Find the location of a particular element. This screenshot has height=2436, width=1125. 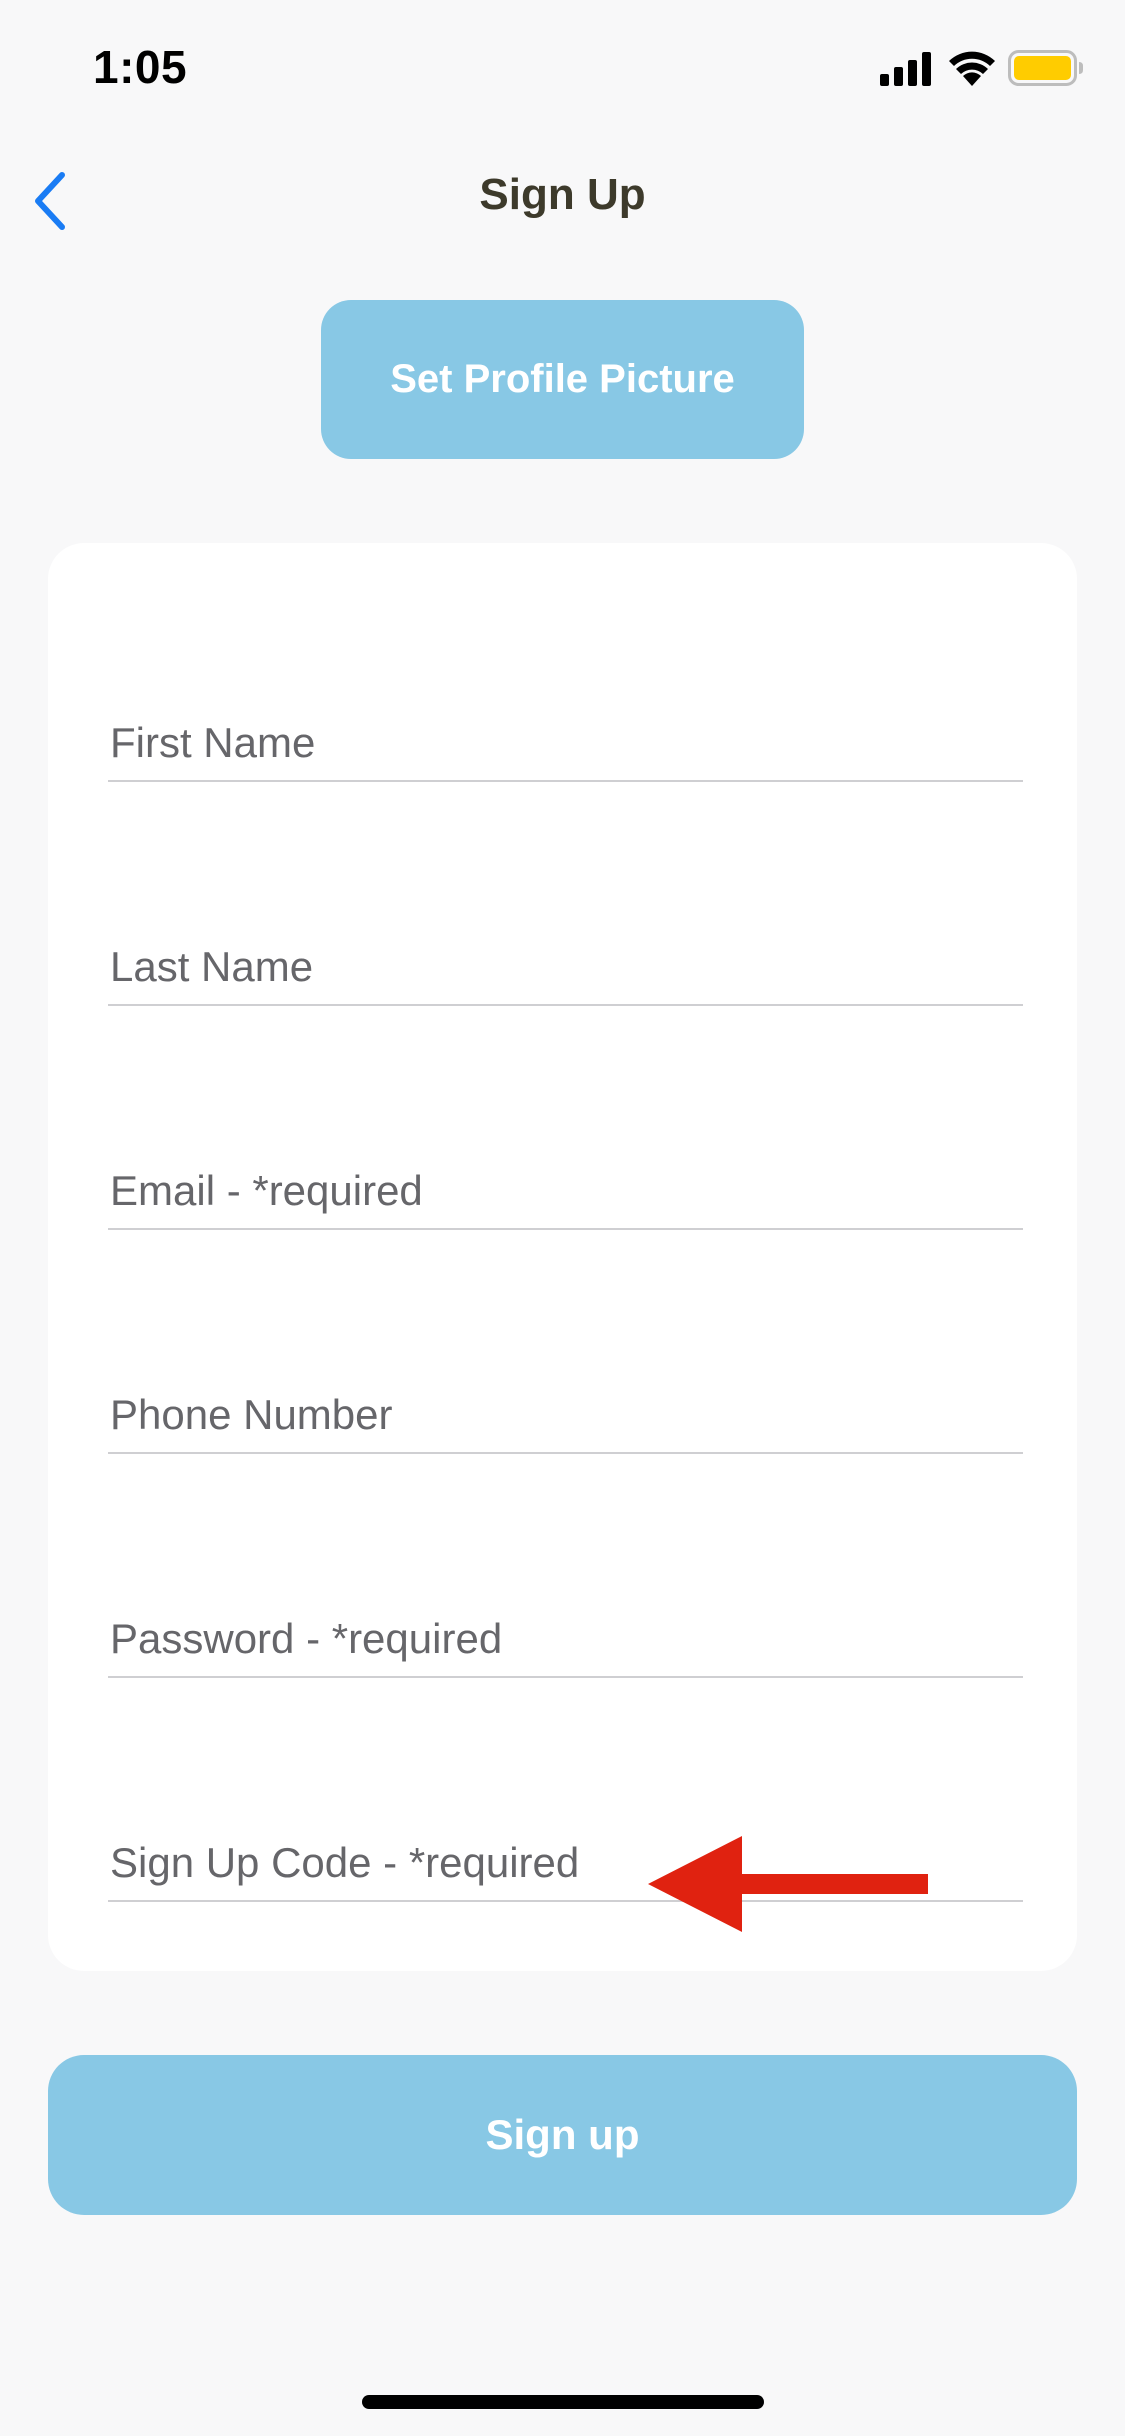

email-input is located at coordinates (567, 1191).